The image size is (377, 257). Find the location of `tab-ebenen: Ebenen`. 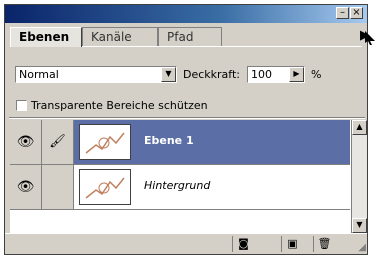

tab-ebenen: Ebenen is located at coordinates (46, 37).